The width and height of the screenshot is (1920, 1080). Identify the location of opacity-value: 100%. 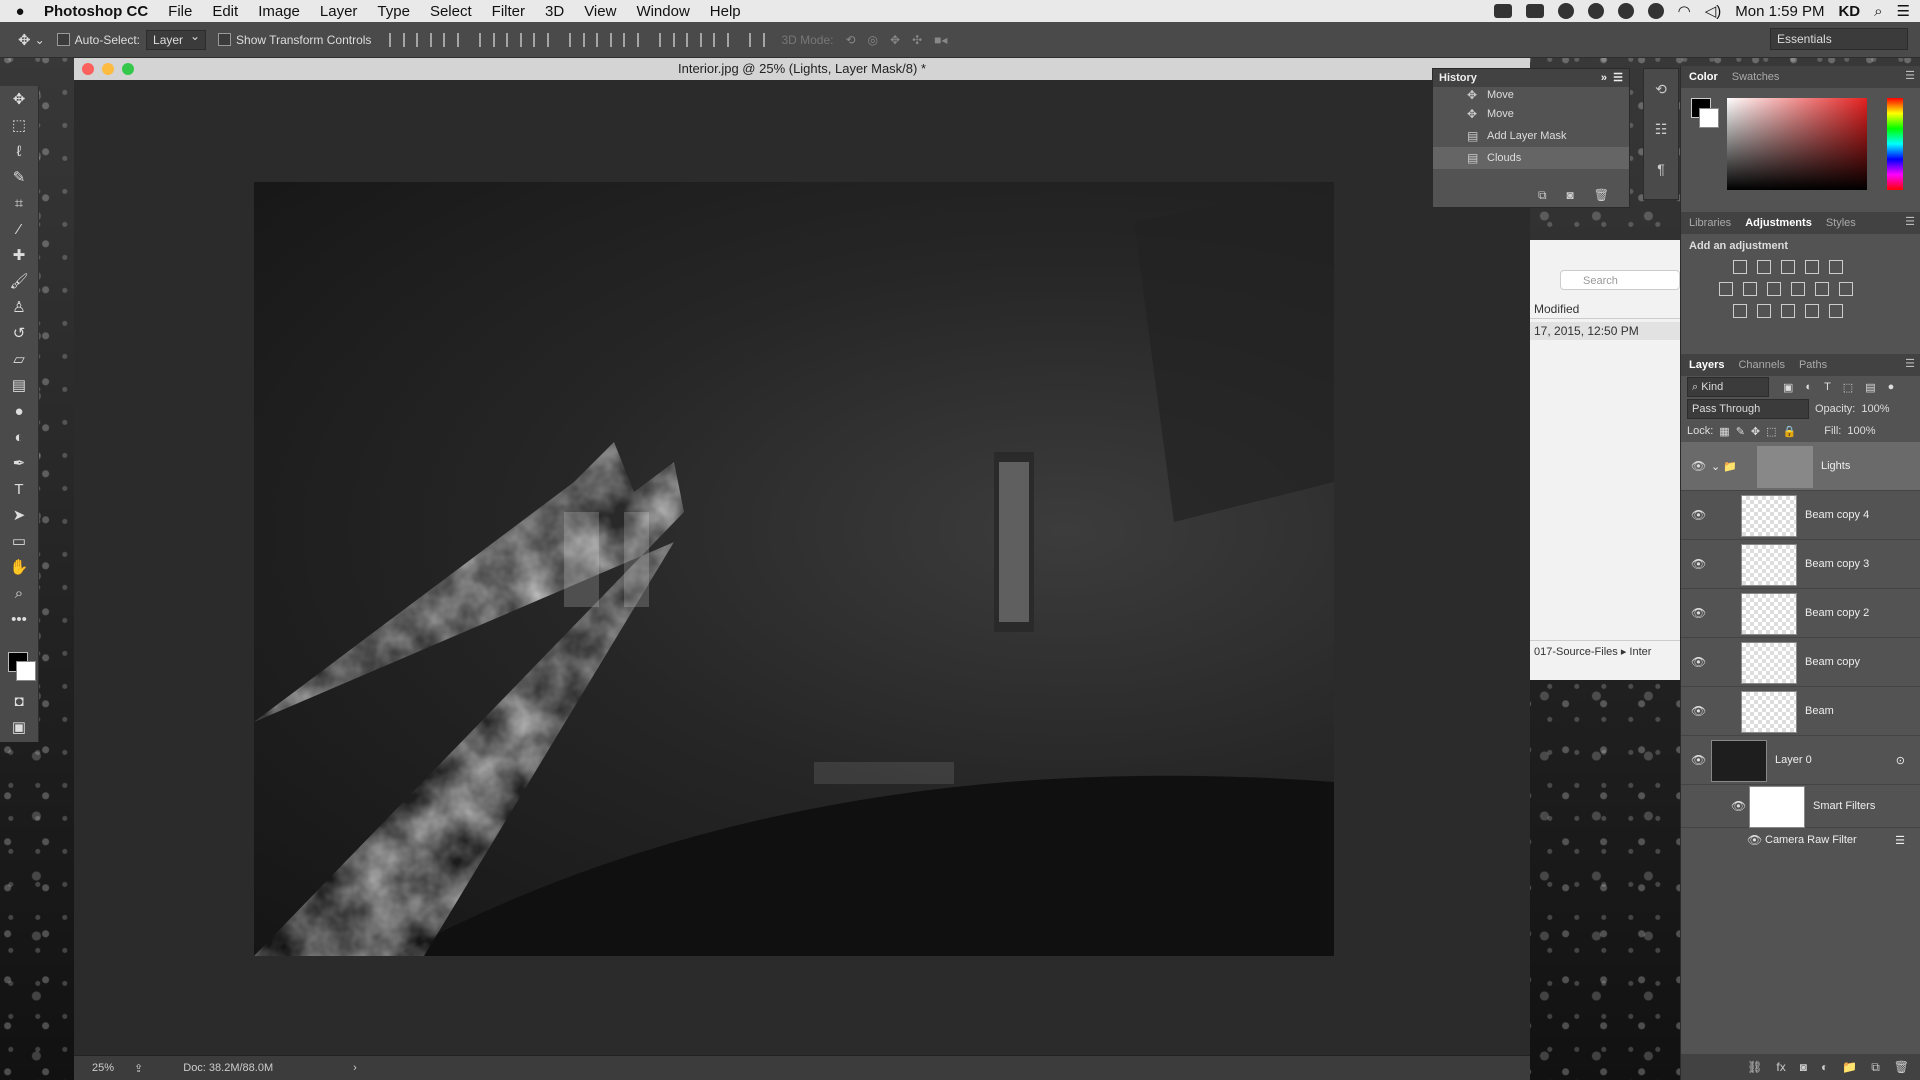
(1875, 409).